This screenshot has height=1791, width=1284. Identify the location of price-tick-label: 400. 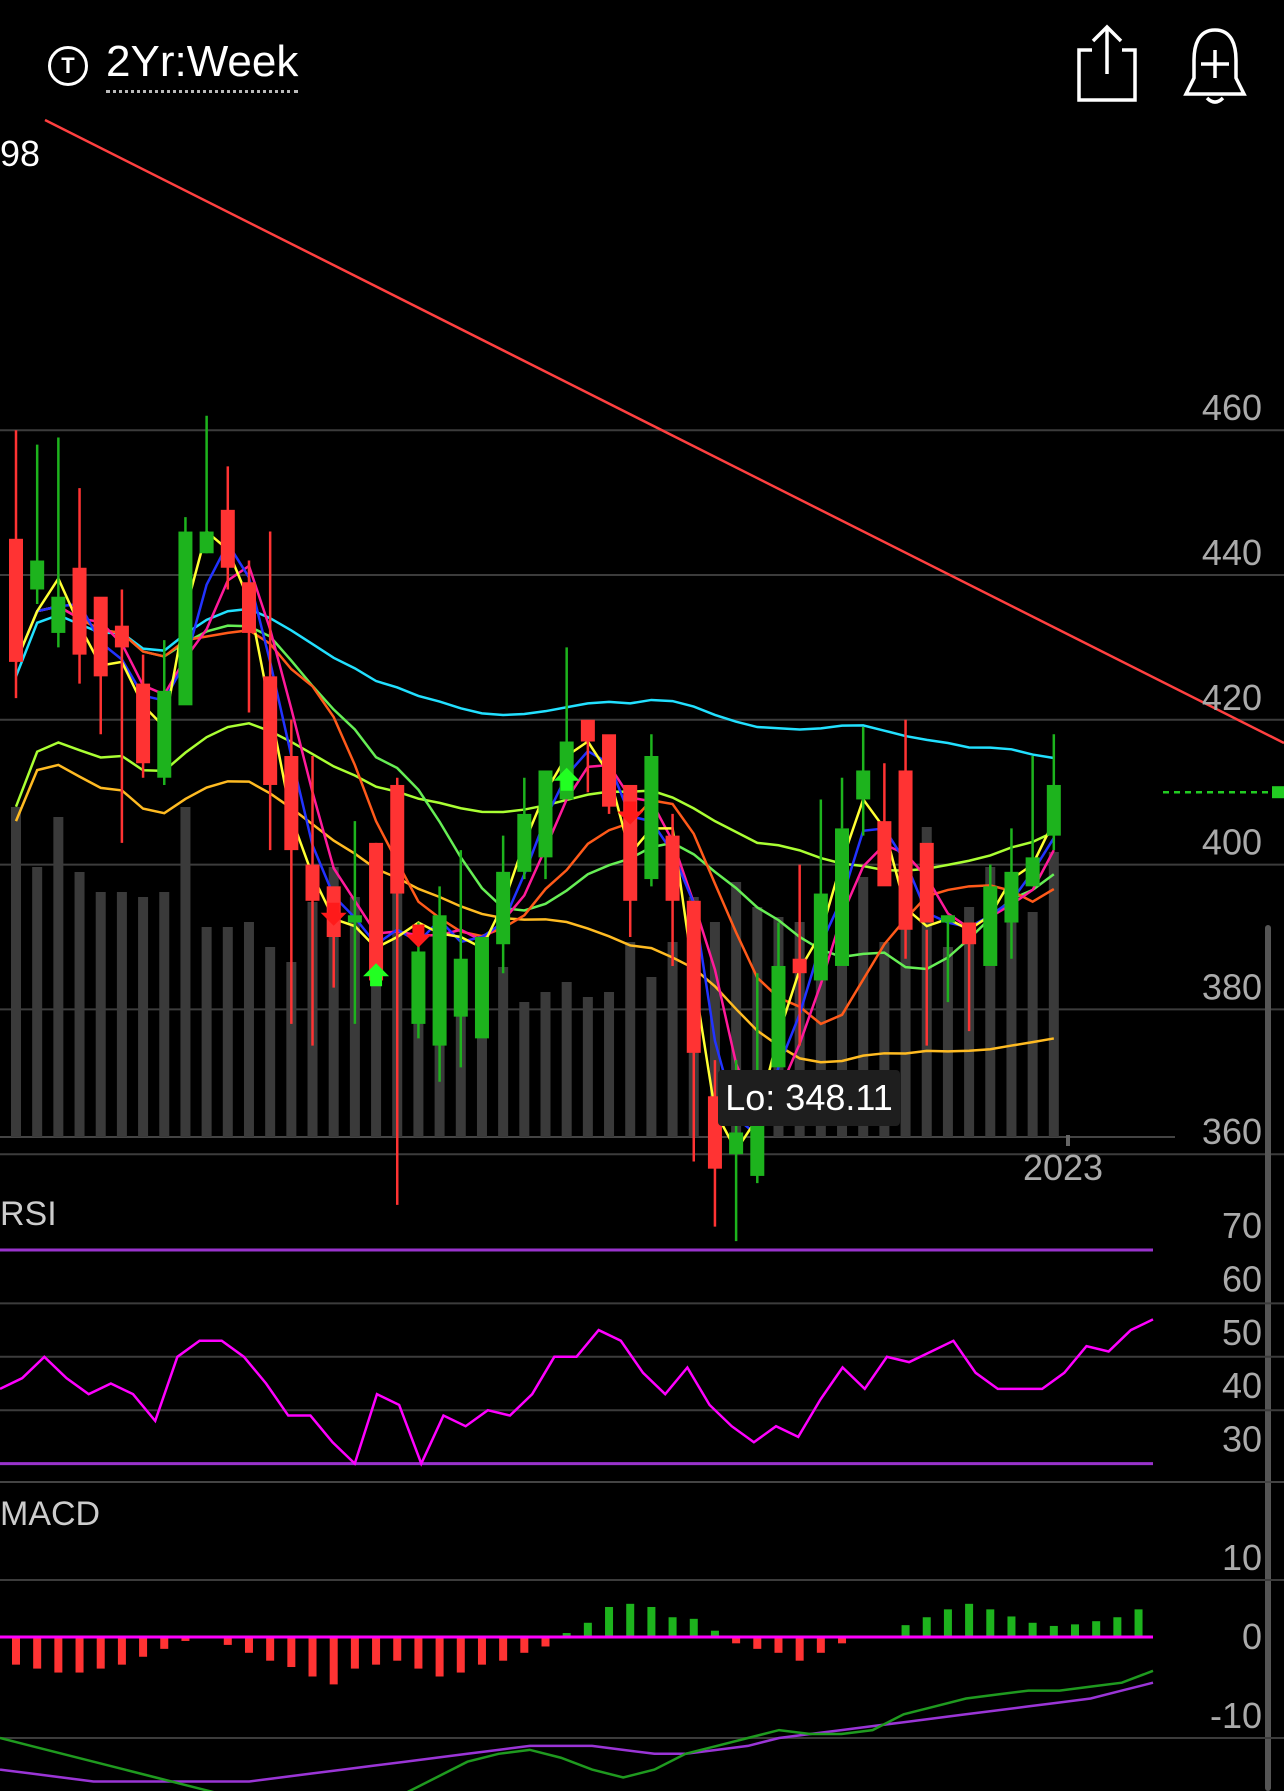
(1232, 842).